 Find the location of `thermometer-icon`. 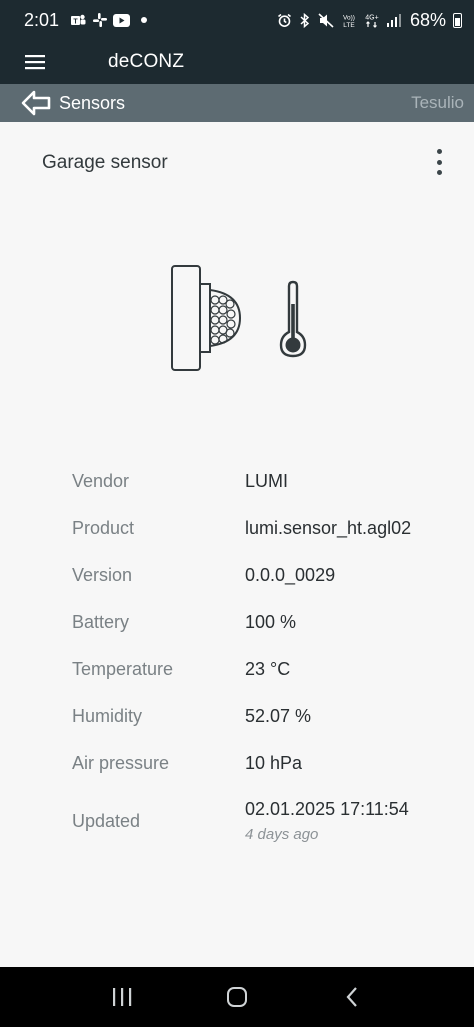

thermometer-icon is located at coordinates (293, 319).